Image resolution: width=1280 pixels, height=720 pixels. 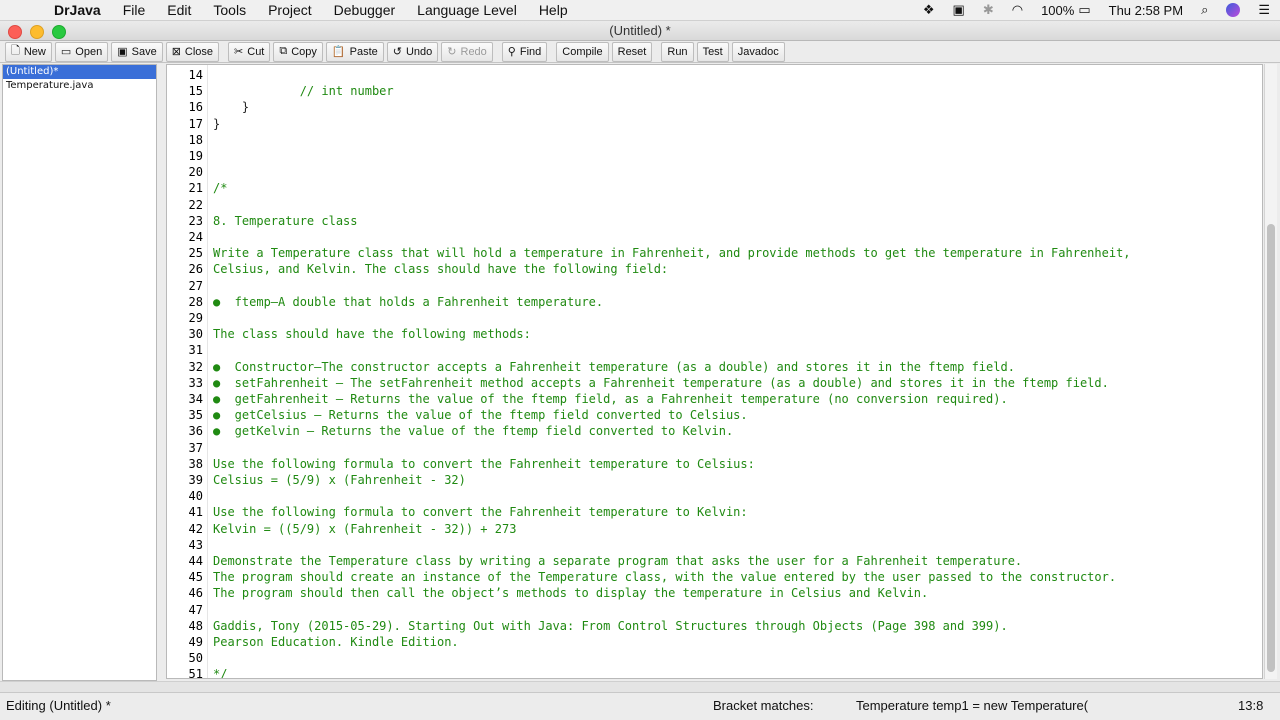 I want to click on menu-tools: Tools, so click(x=229, y=10).